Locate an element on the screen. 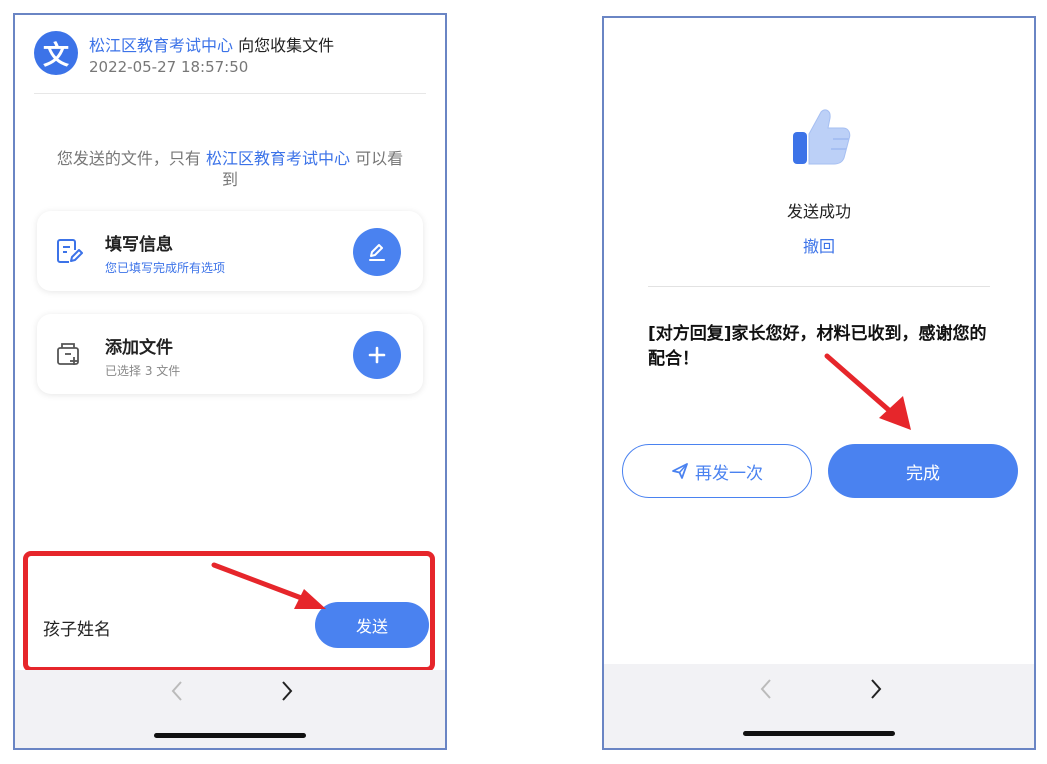 Image resolution: width=1047 pixels, height=764 pixels. pencil-icon is located at coordinates (377, 252).